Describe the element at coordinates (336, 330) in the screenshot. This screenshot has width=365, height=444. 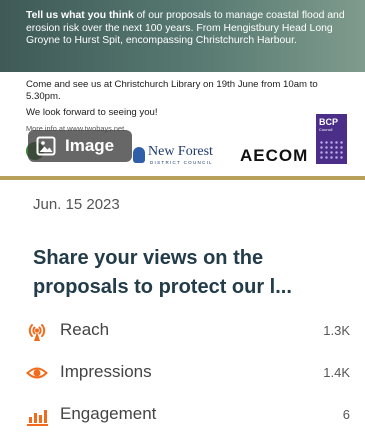
I see `metric-value: 1.3K` at that location.